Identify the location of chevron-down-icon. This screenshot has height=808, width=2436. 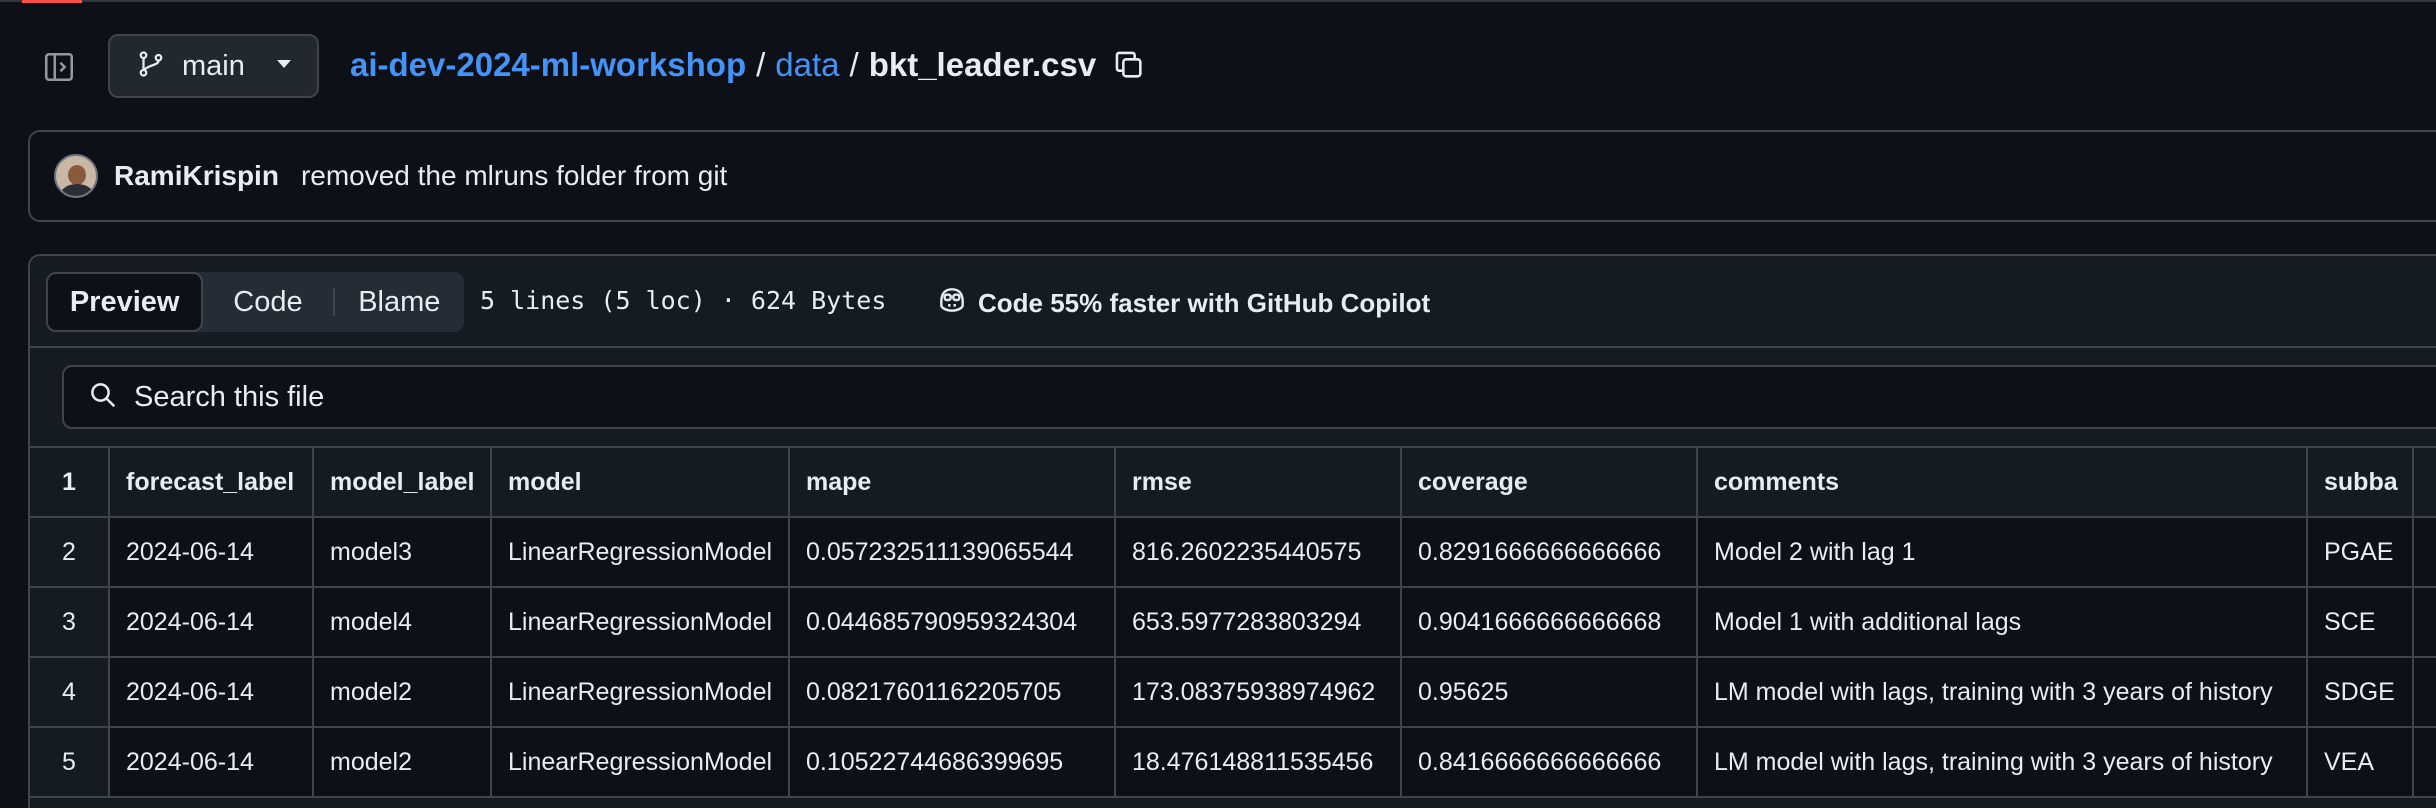
(284, 66).